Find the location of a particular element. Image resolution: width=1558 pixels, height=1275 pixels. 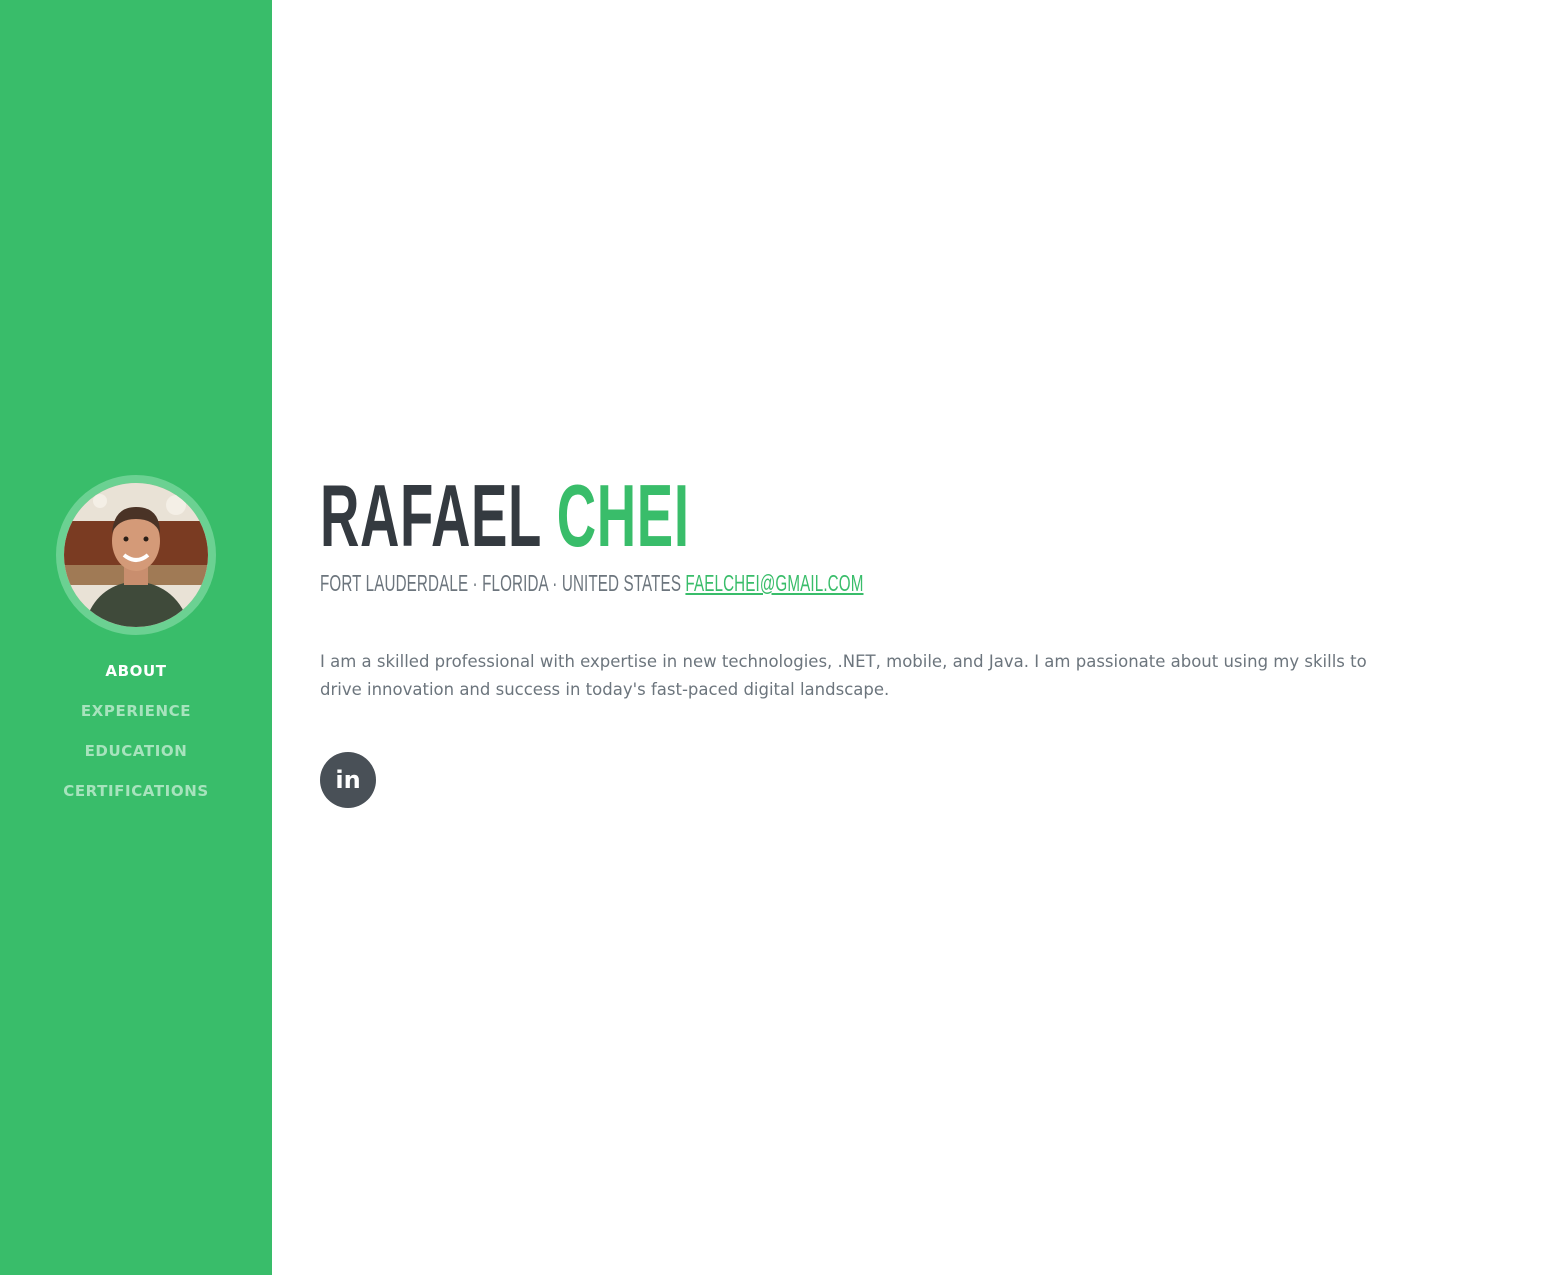

profile-photo is located at coordinates (136, 555).